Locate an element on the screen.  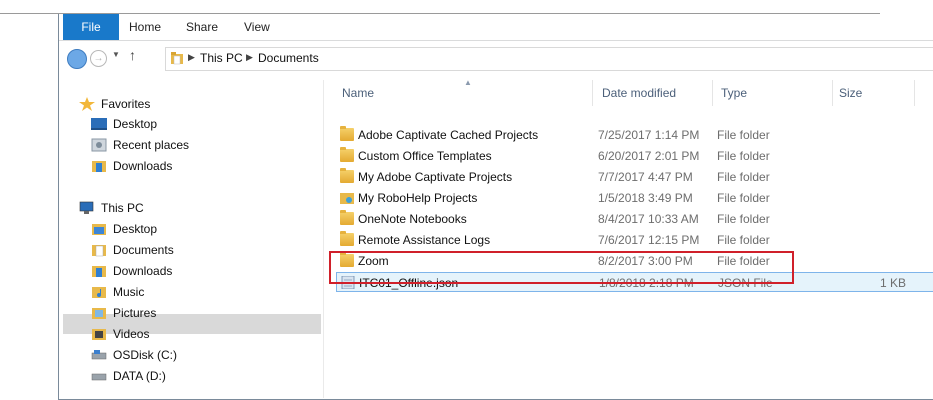
file-size: 1 KB is located at coordinates (892, 283).